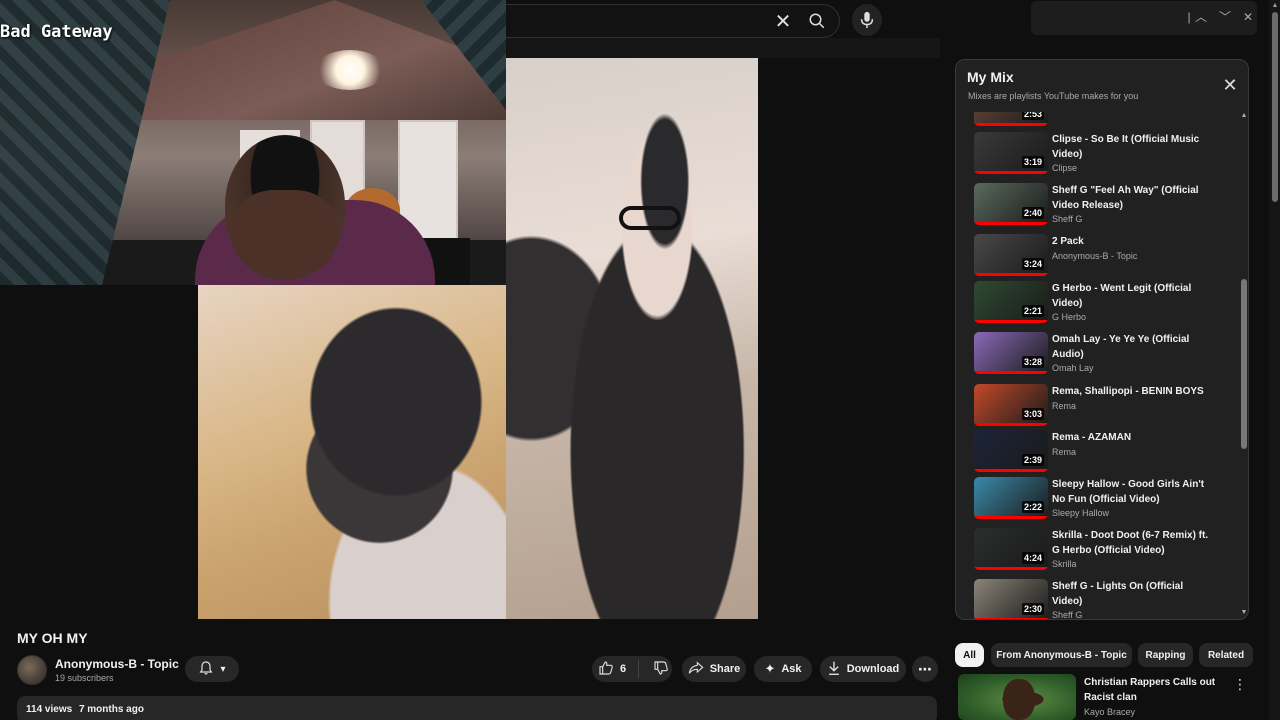 This screenshot has width=1280, height=720. I want to click on mix-item-thumbnail: 2:39, so click(1011, 451).